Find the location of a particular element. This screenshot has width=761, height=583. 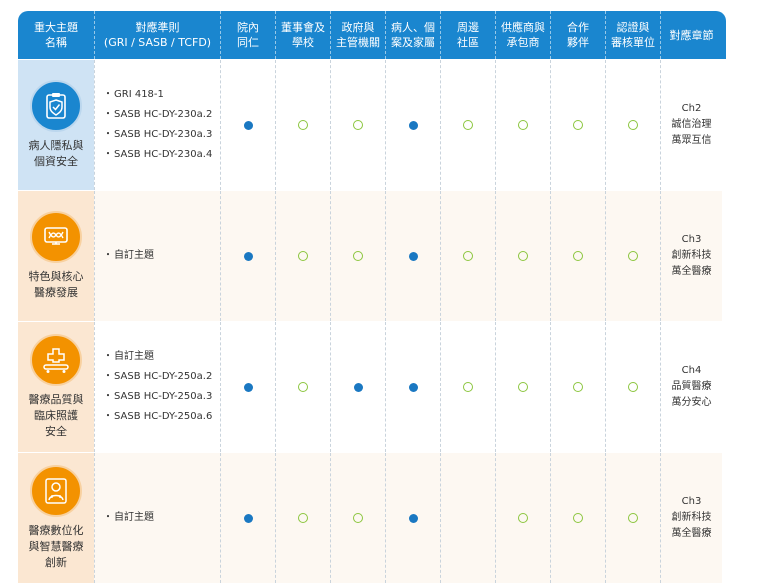

header-stakeholder-certifiers: 認證與 審核單位 is located at coordinates (632, 35).